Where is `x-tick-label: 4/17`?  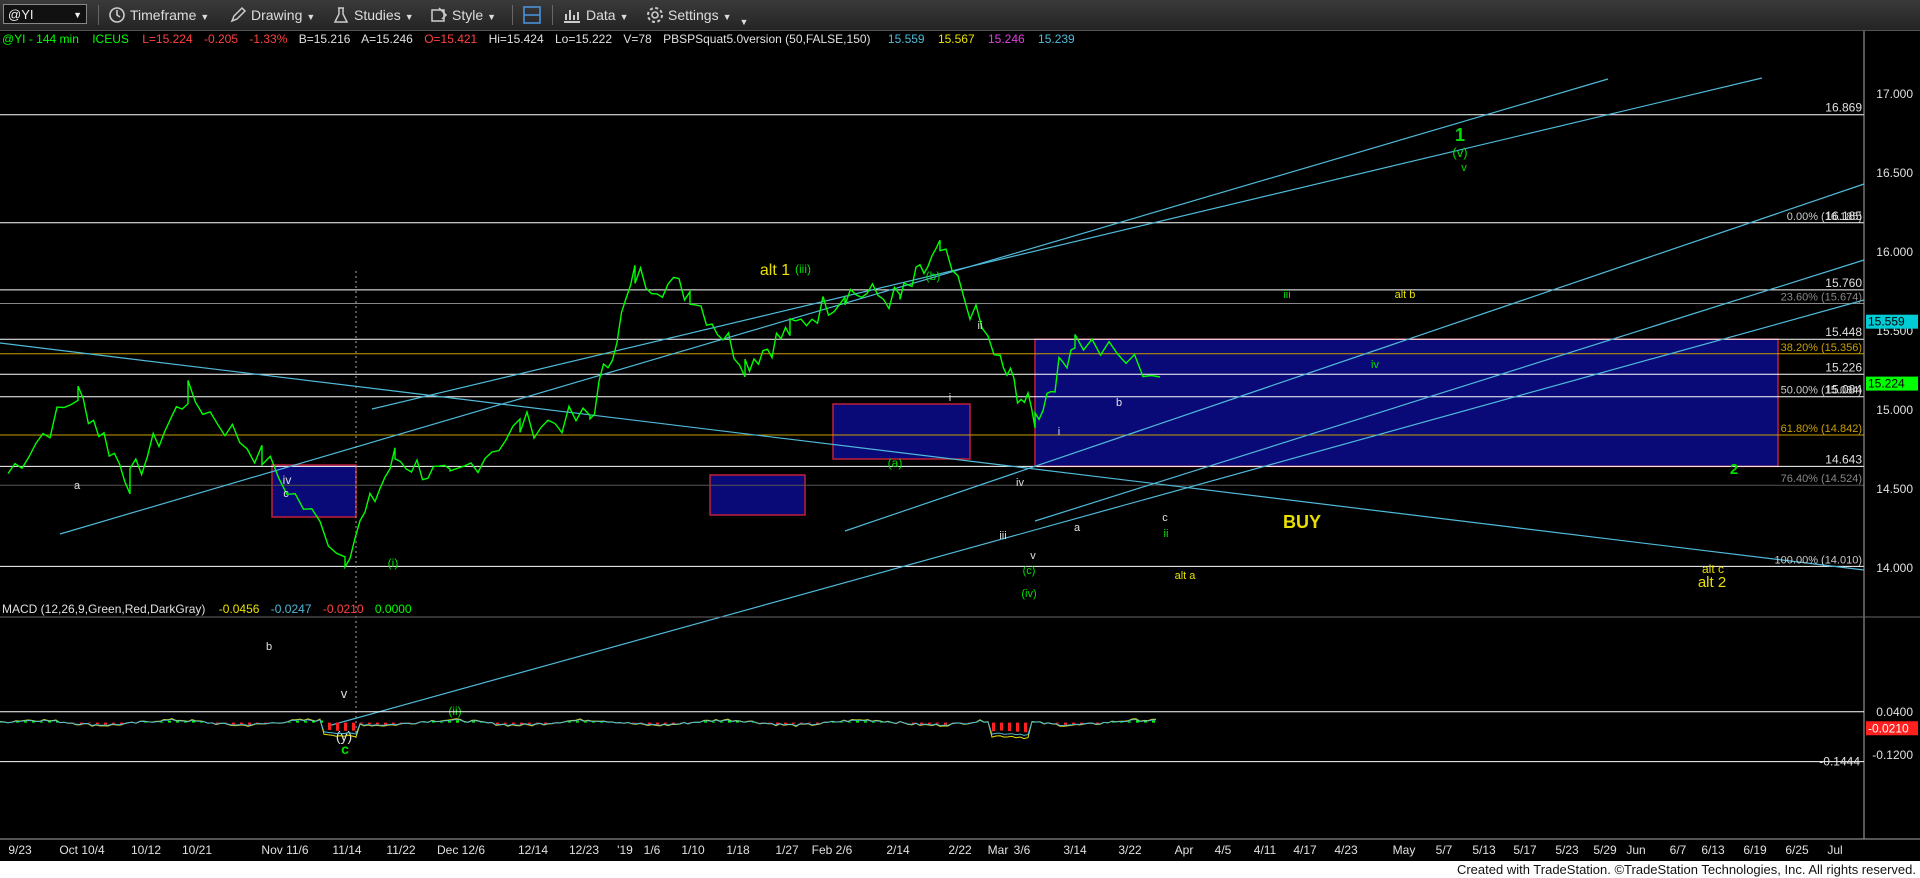
x-tick-label: 4/17 is located at coordinates (1305, 850).